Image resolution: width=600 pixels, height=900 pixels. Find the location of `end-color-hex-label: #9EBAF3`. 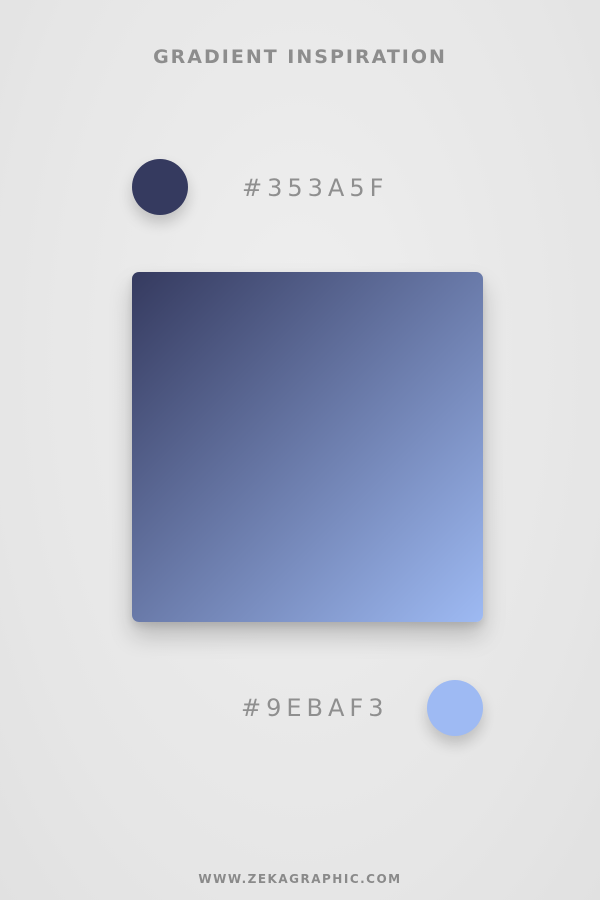

end-color-hex-label: #9EBAF3 is located at coordinates (315, 708).